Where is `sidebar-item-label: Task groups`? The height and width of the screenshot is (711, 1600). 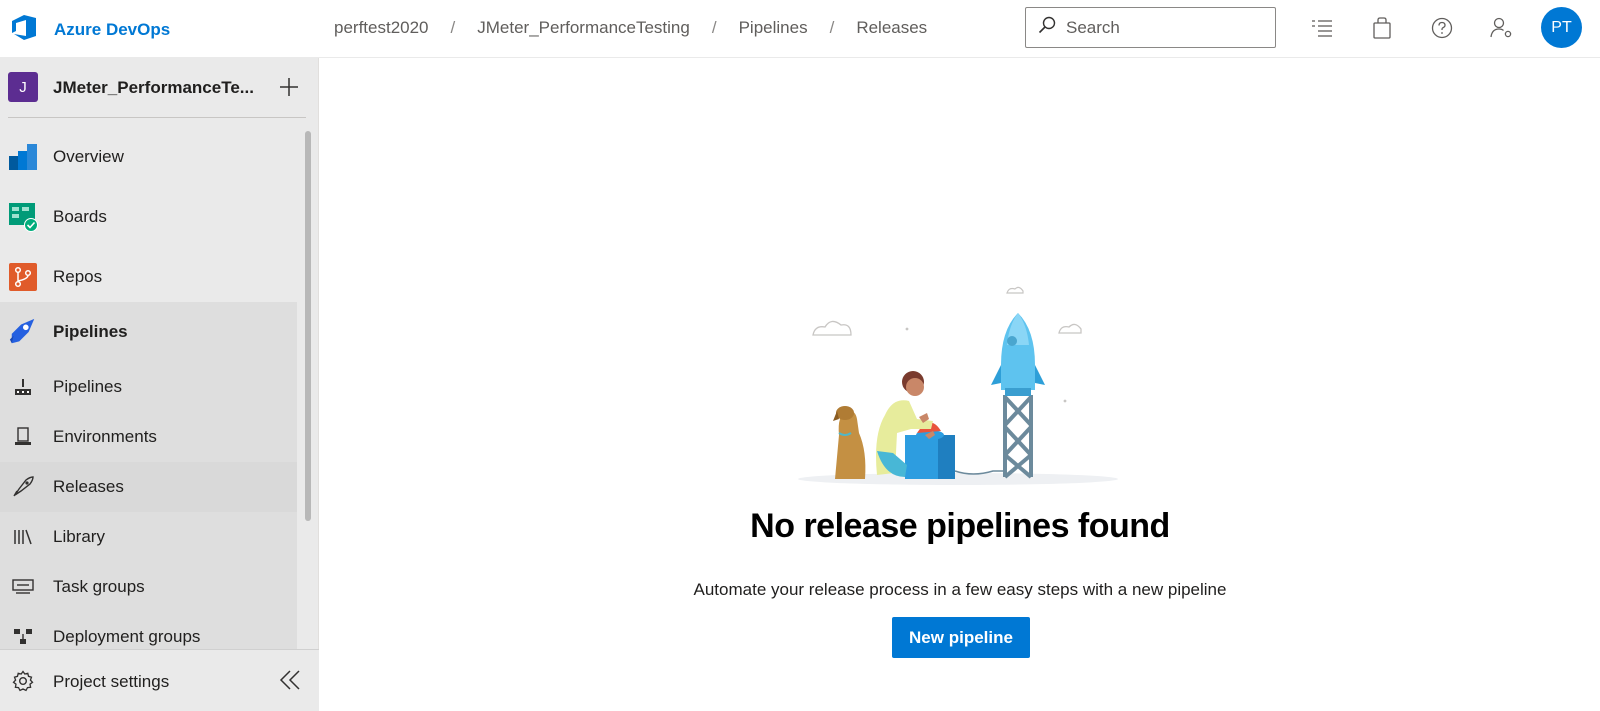 sidebar-item-label: Task groups is located at coordinates (99, 586).